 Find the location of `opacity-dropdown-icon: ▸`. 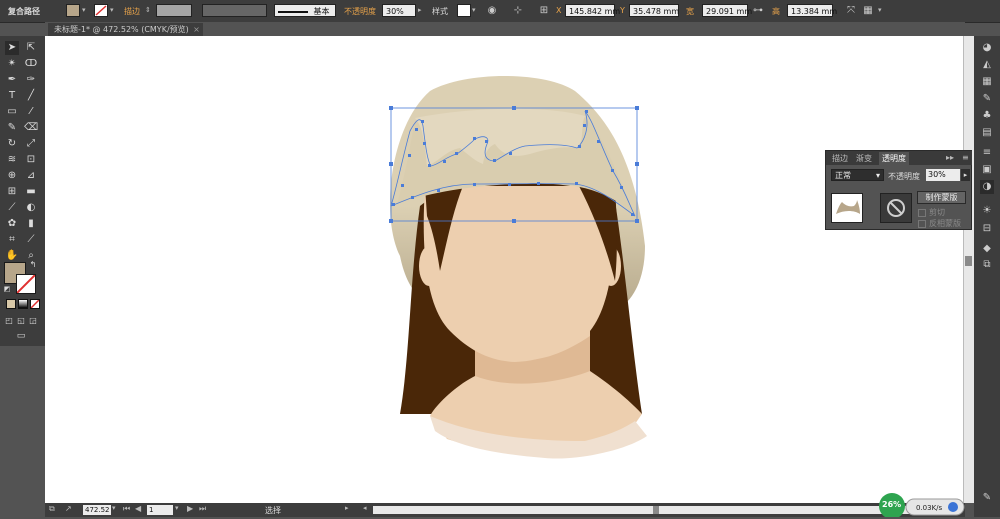

opacity-dropdown-icon: ▸ is located at coordinates (420, 10).